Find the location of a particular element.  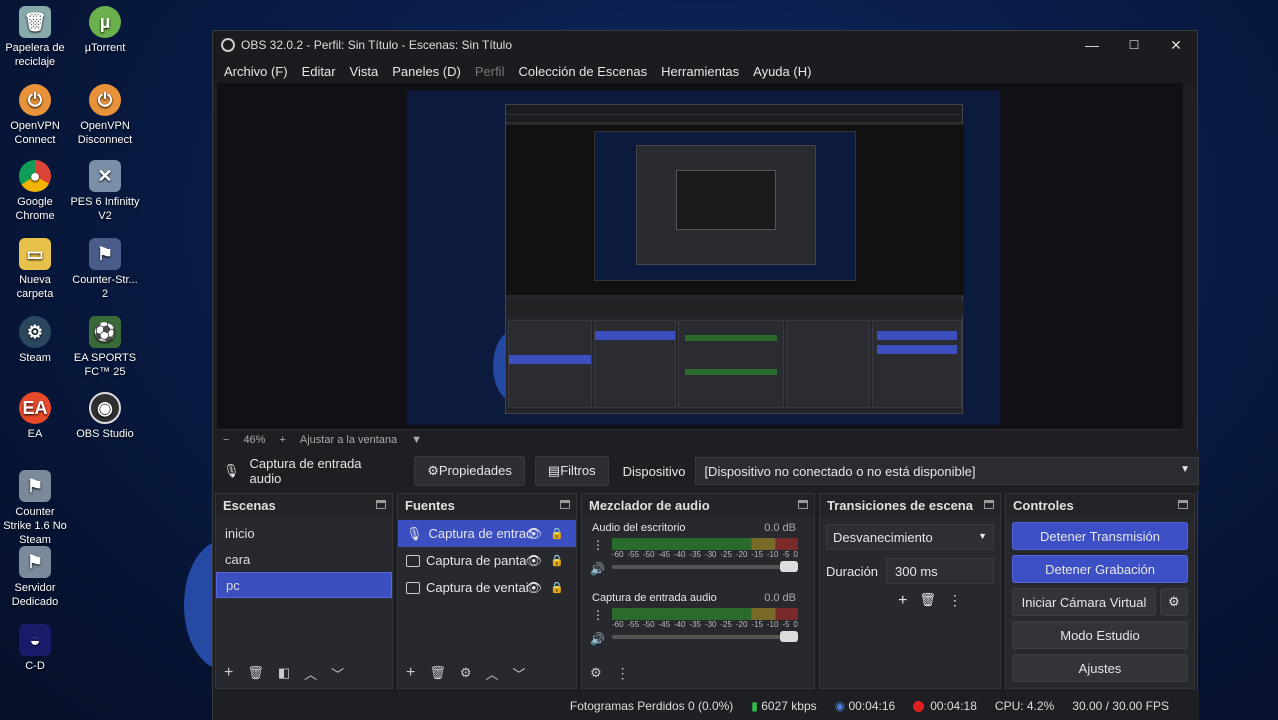

settings-button: Ajustes is located at coordinates (1100, 668).